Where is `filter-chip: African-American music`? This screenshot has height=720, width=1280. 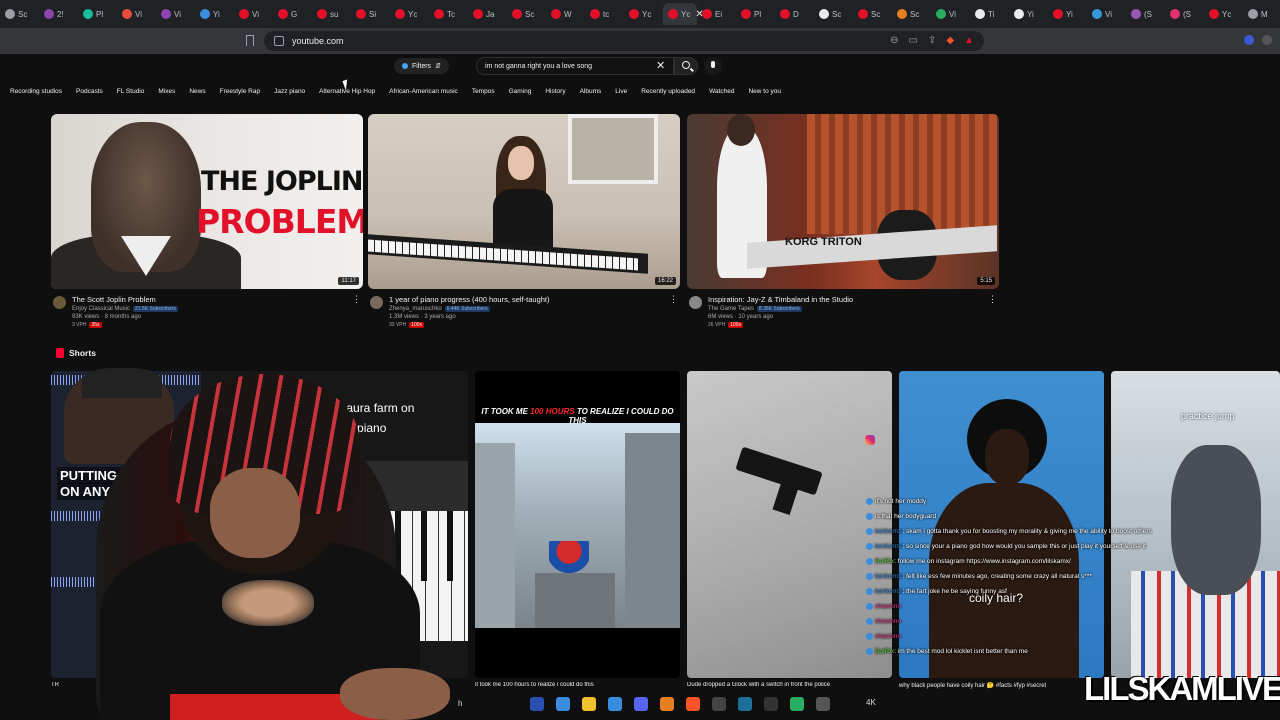
filter-chip: African-American music is located at coordinates (423, 91).